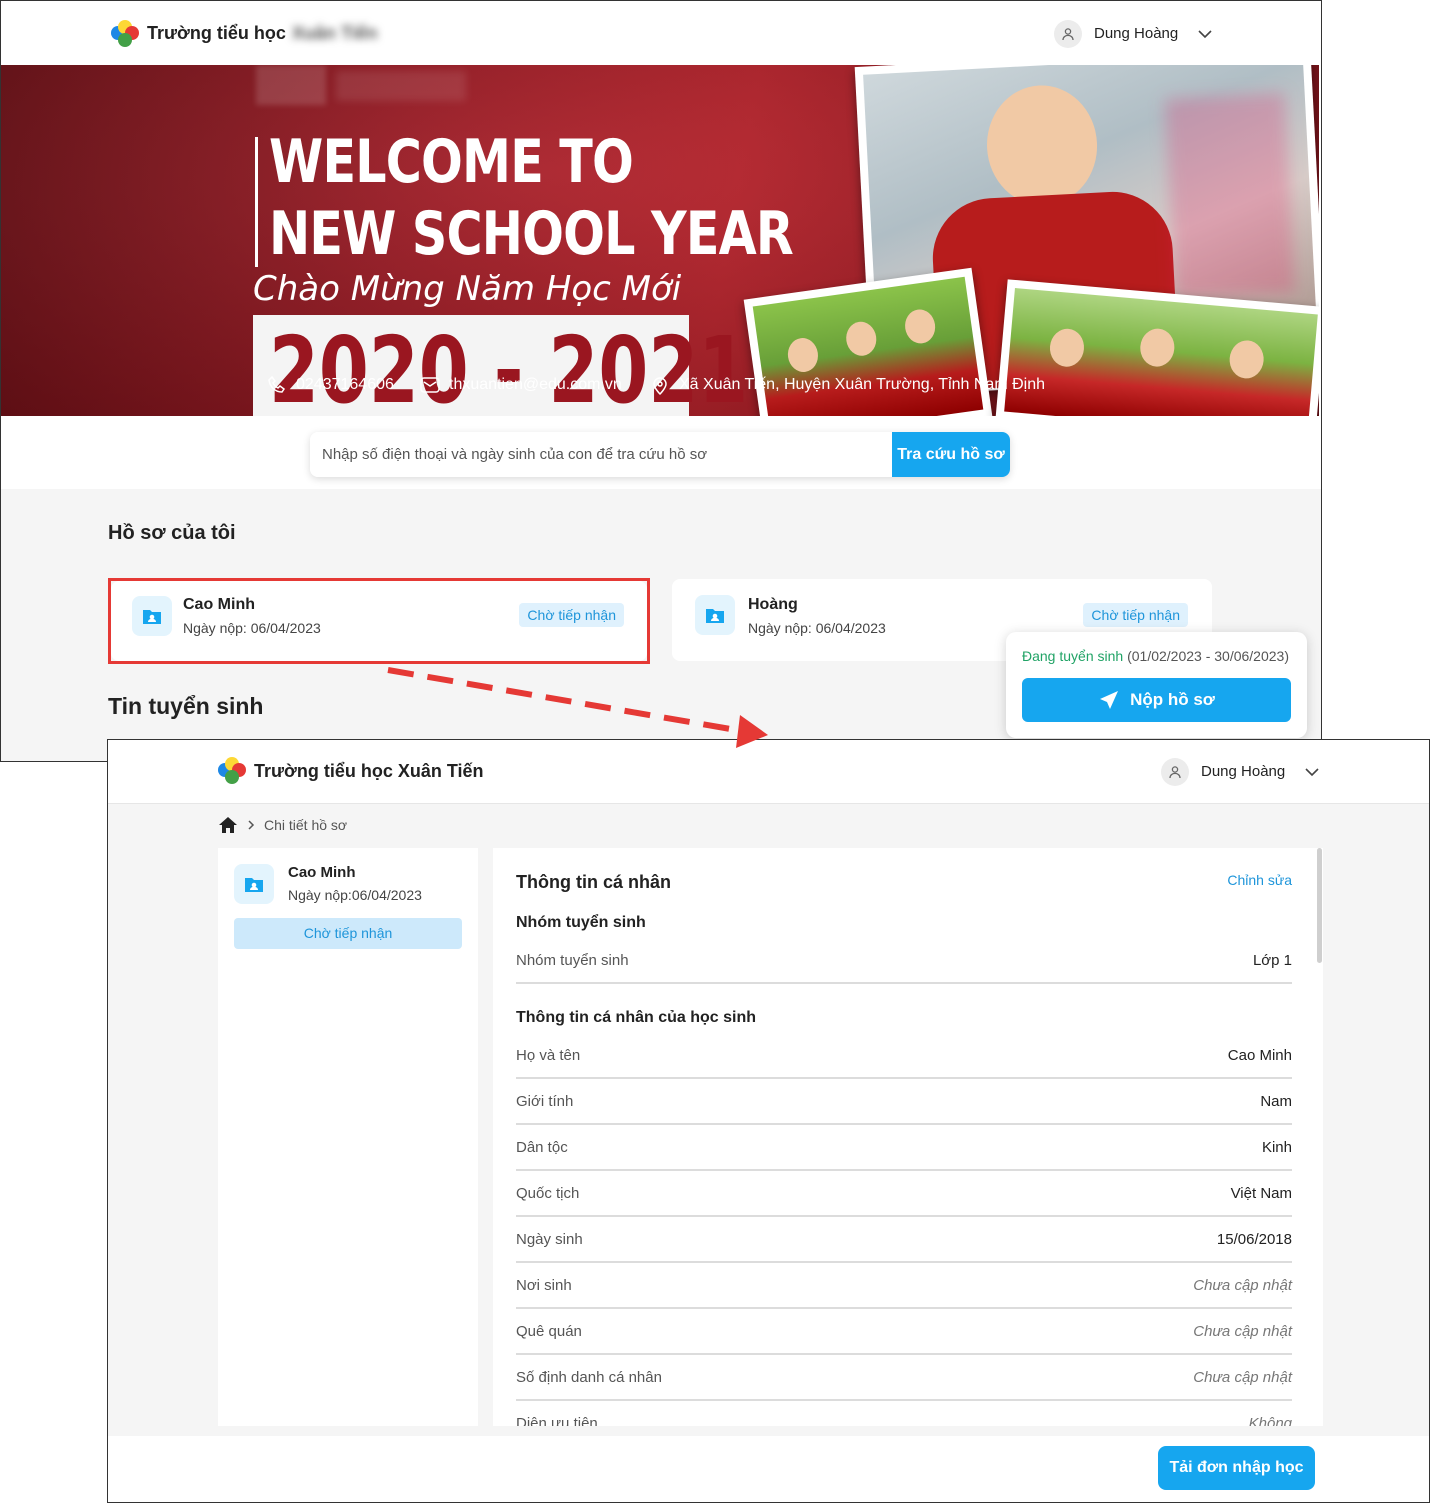  I want to click on info-value: 15/06/2018, so click(1254, 1239).